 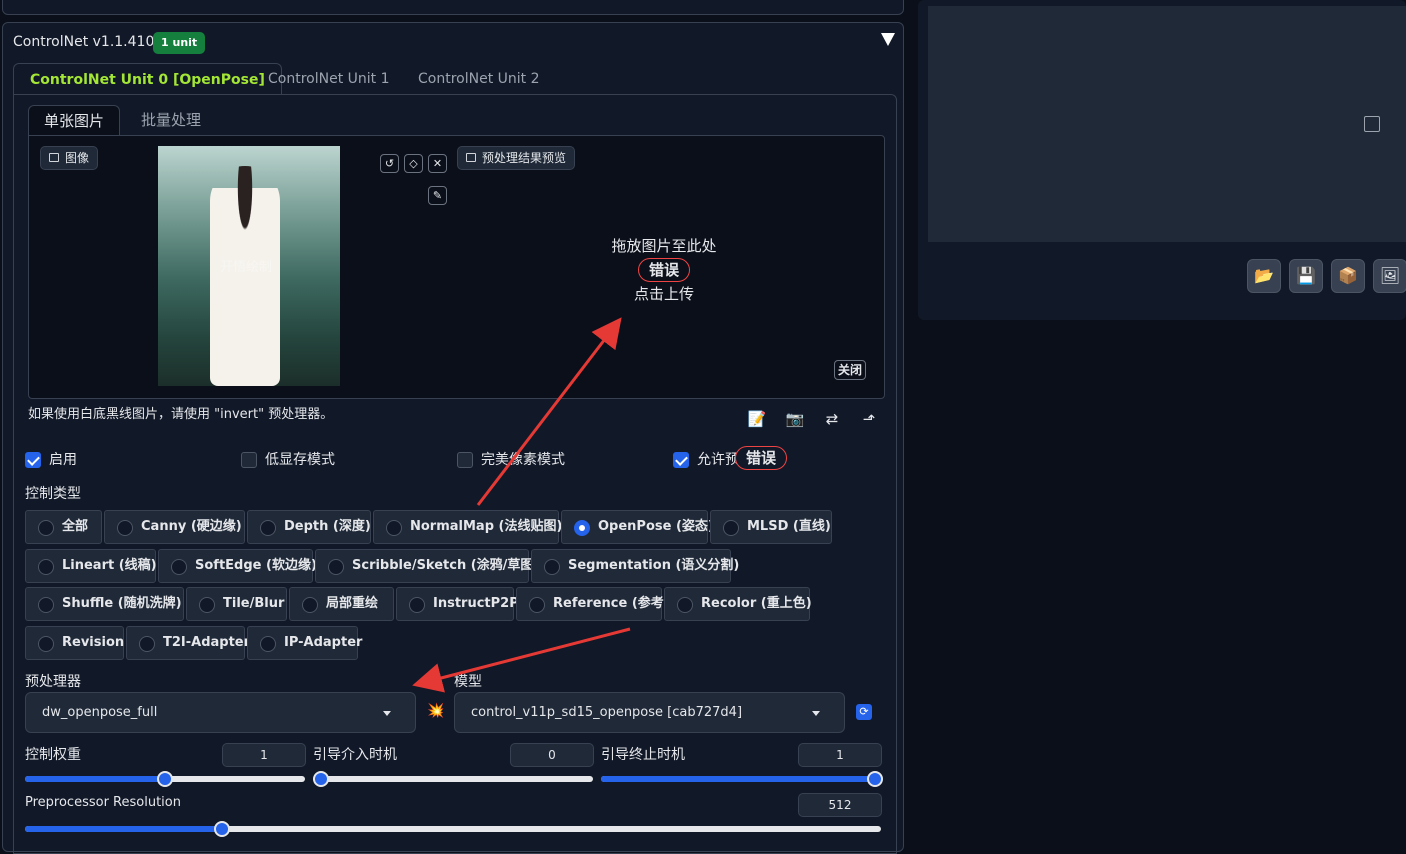 I want to click on arrow-to-drop-zone, so click(x=549, y=411).